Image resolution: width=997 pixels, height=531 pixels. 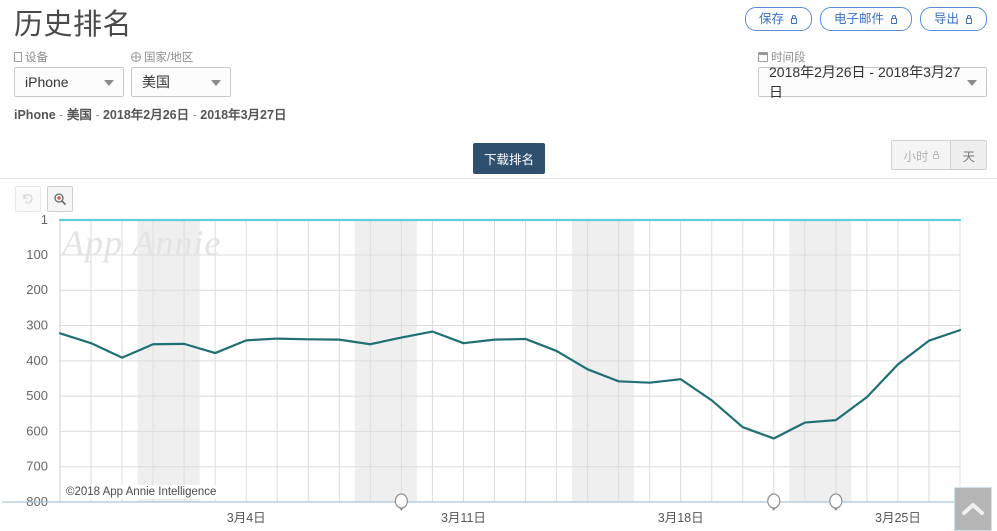 I want to click on breadcrumb-start-date: 2018年2月26日, so click(x=146, y=115).